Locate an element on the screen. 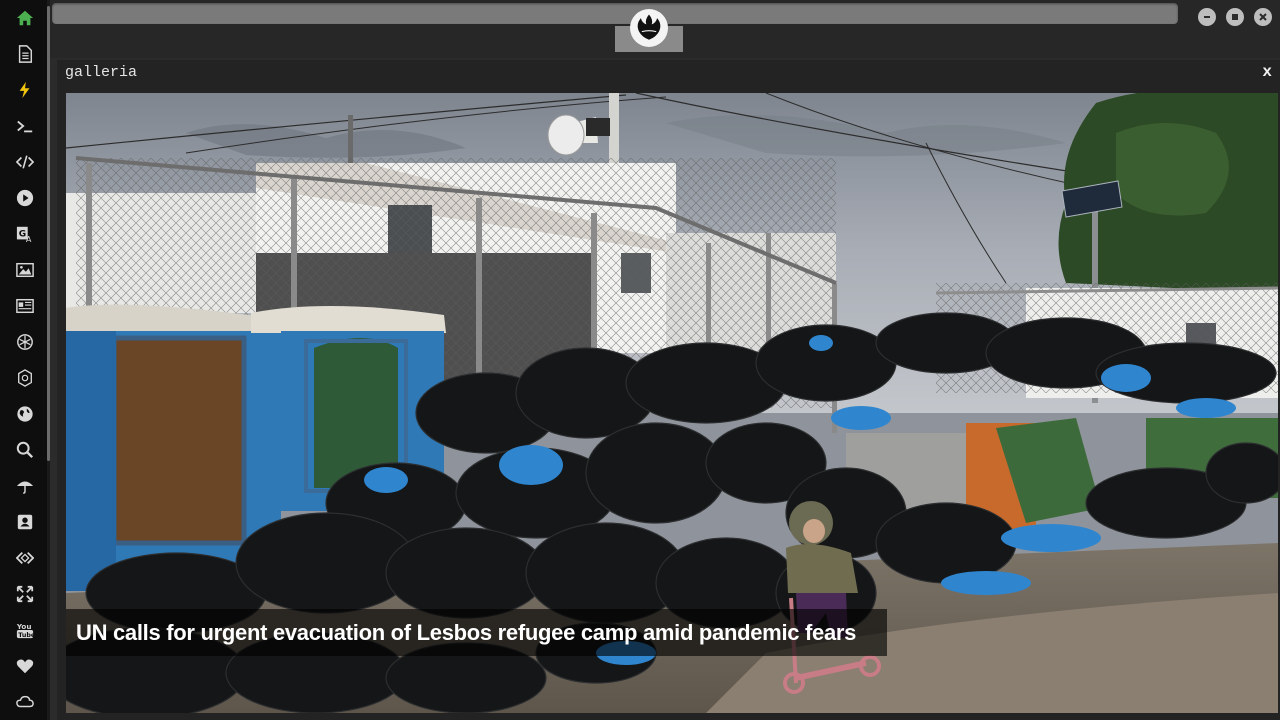 This screenshot has width=1280, height=720. embed-icon is located at coordinates (25, 558).